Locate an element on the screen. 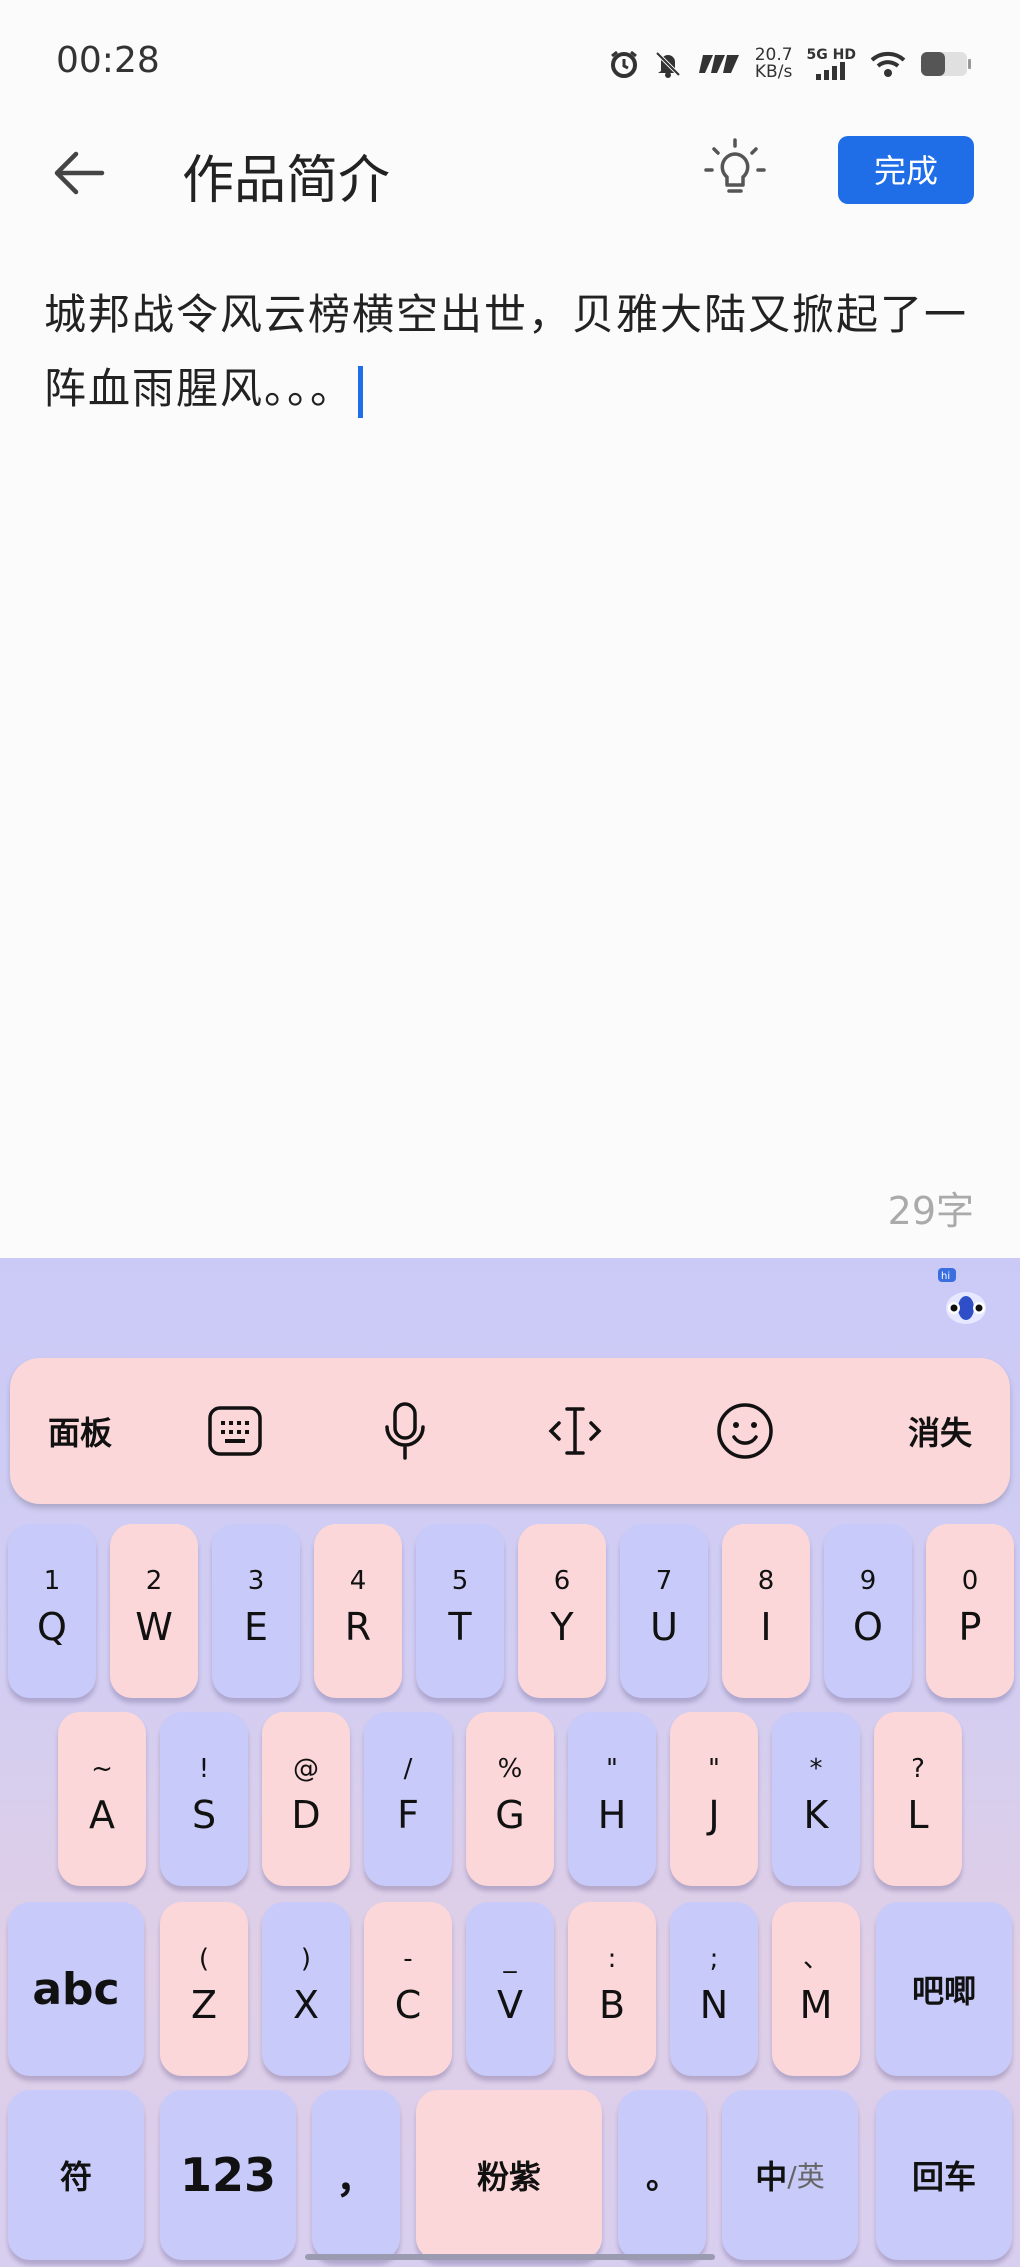 This screenshot has height=2267, width=1020. key-c: -C is located at coordinates (408, 1989).